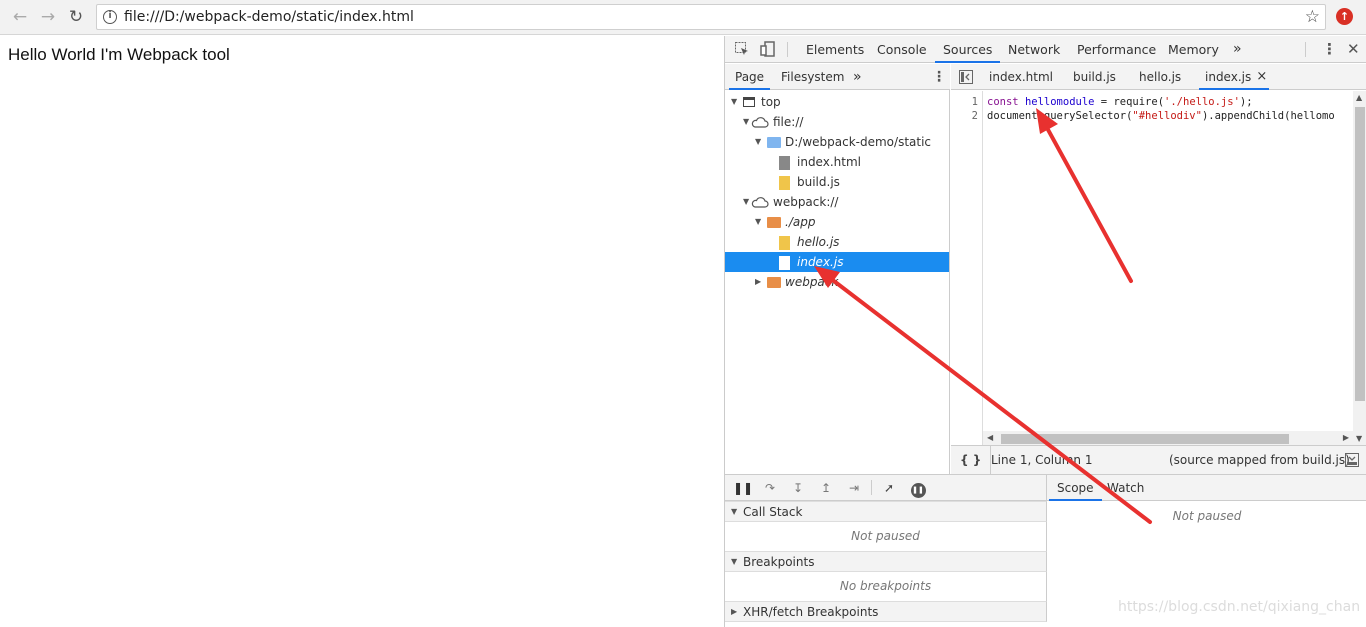 This screenshot has width=1366, height=627. I want to click on more-tabs-icon: », so click(1237, 49).